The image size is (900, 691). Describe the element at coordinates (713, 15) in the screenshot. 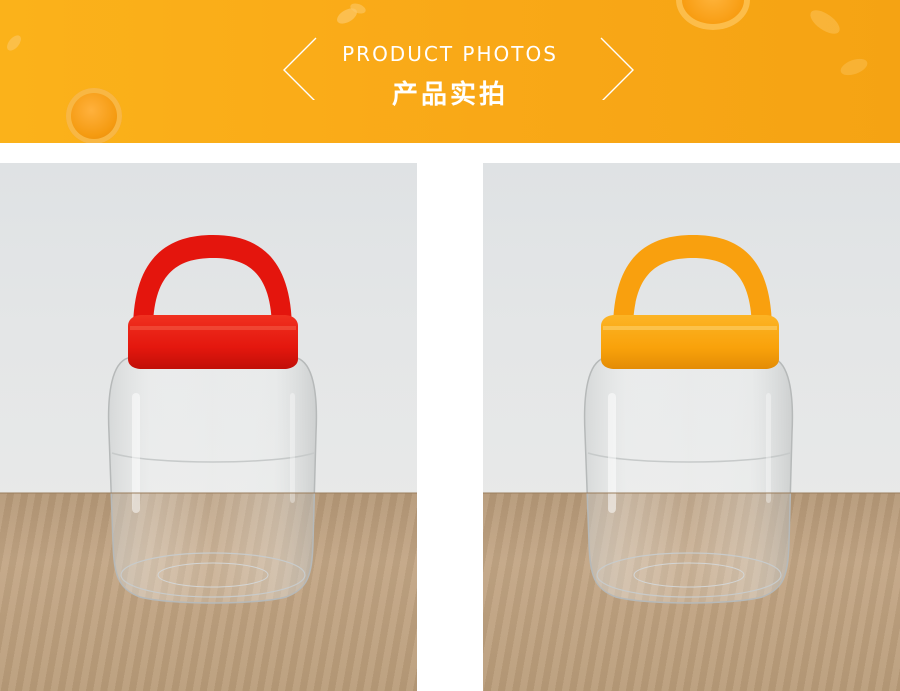

I see `orange-slice-decoration` at that location.